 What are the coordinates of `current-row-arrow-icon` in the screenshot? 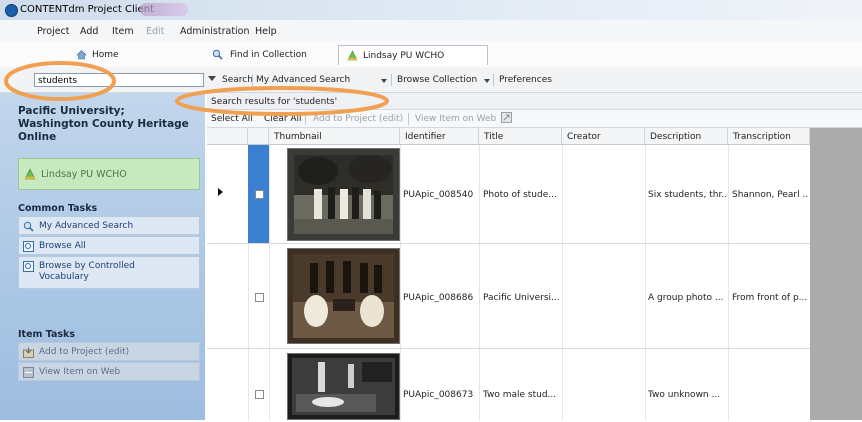 It's located at (220, 192).